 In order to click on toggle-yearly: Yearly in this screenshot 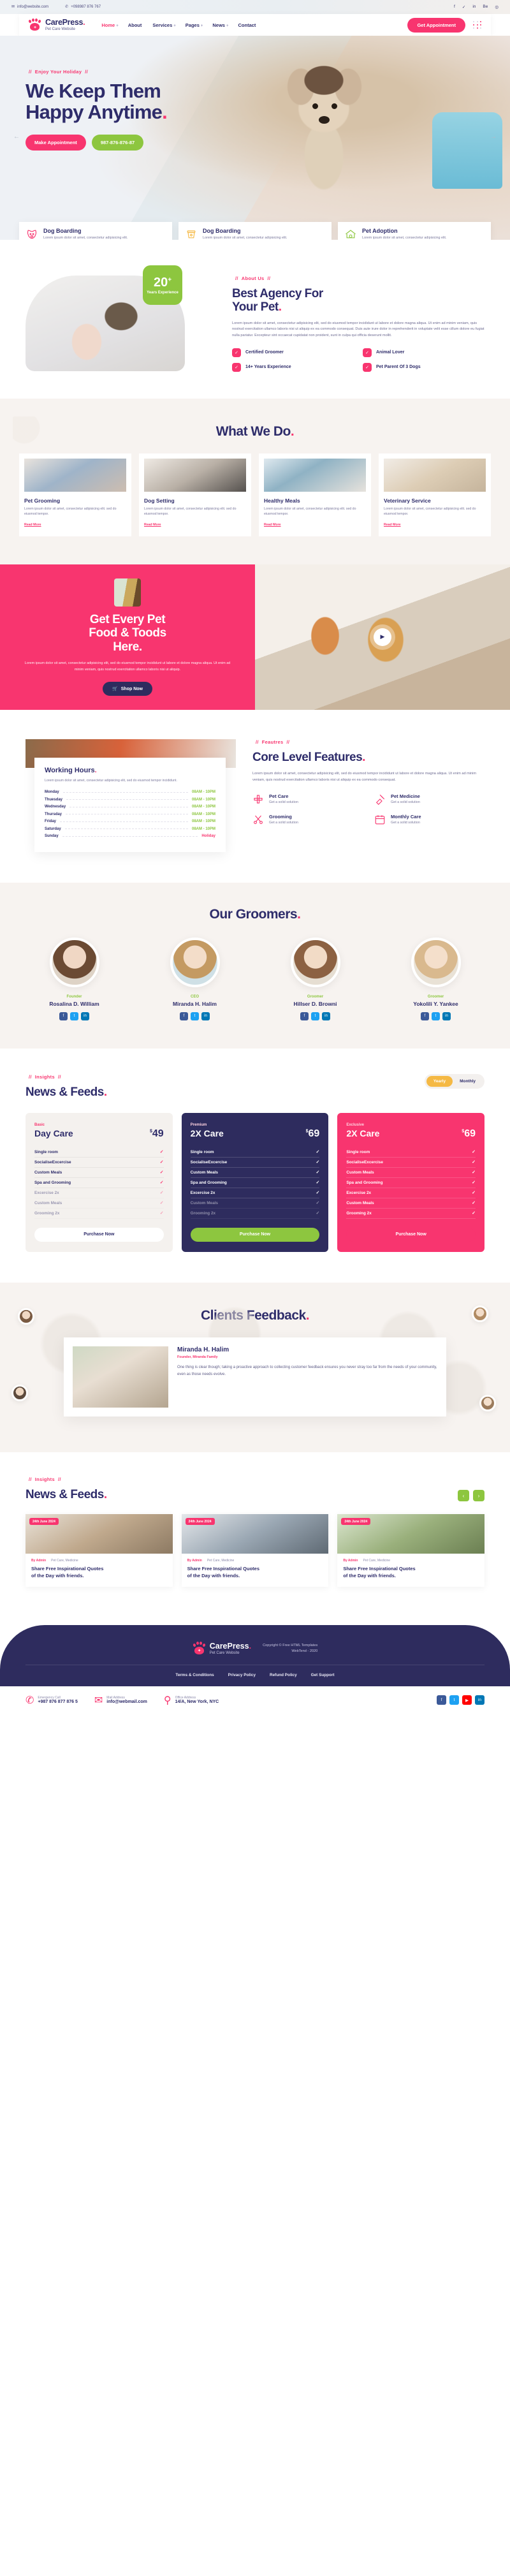, I will do `click(439, 1081)`.